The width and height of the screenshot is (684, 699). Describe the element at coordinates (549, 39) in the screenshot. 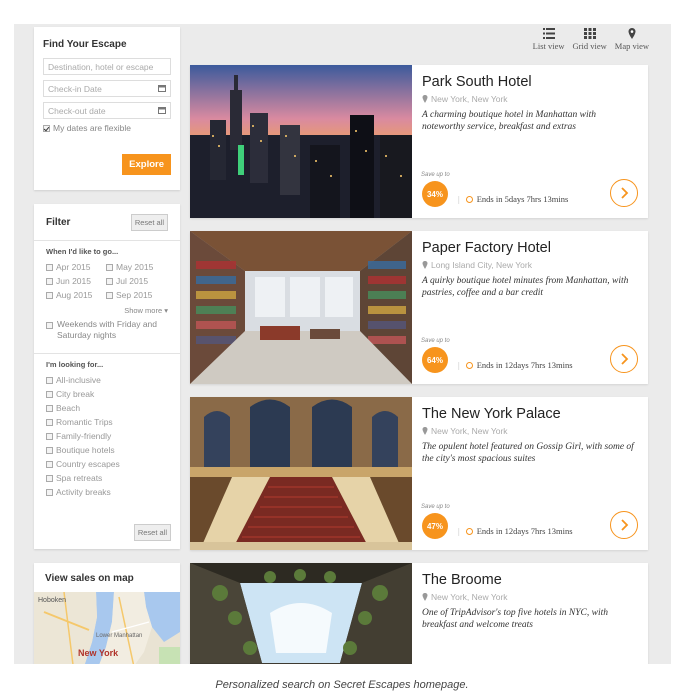

I see `list-view-button: List view` at that location.